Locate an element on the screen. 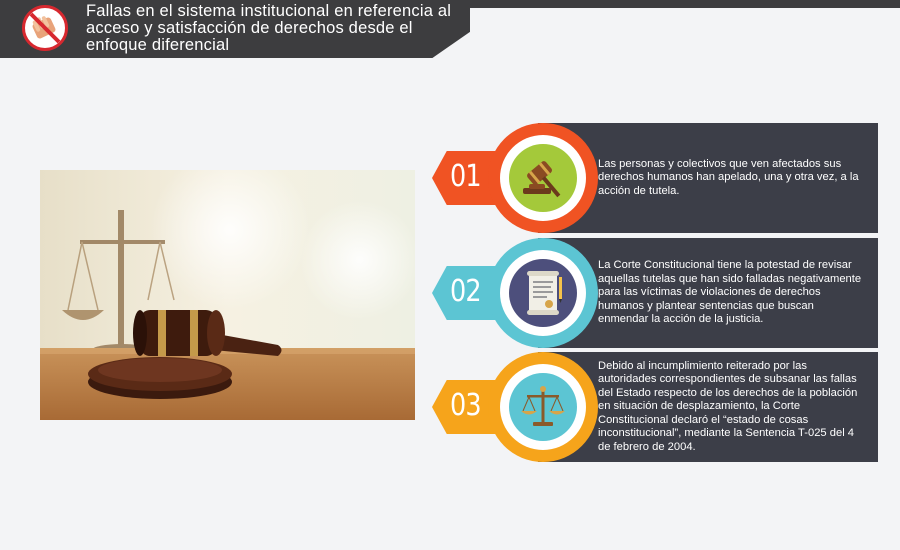 Image resolution: width=900 pixels, height=550 pixels. document-icon is located at coordinates (543, 293).